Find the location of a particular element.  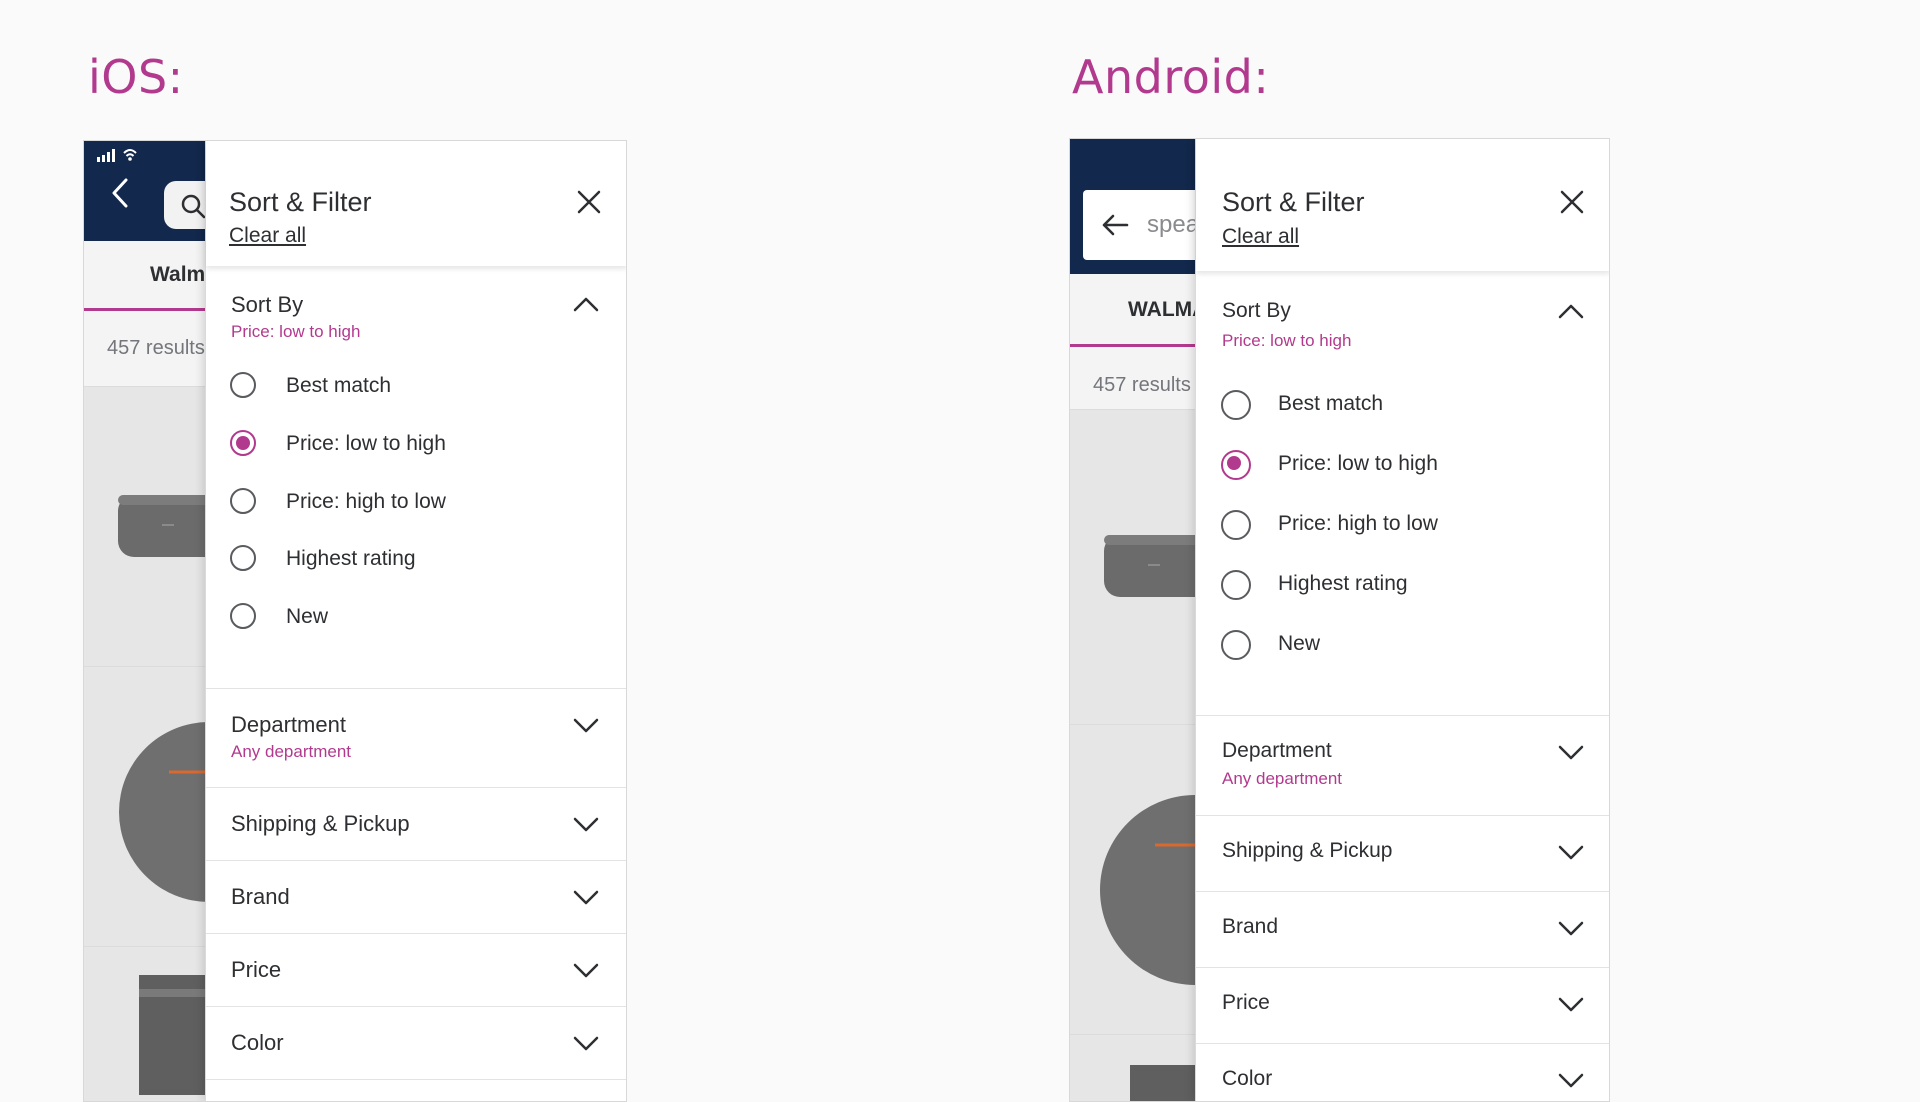

back-arrow-icon is located at coordinates (1115, 225).